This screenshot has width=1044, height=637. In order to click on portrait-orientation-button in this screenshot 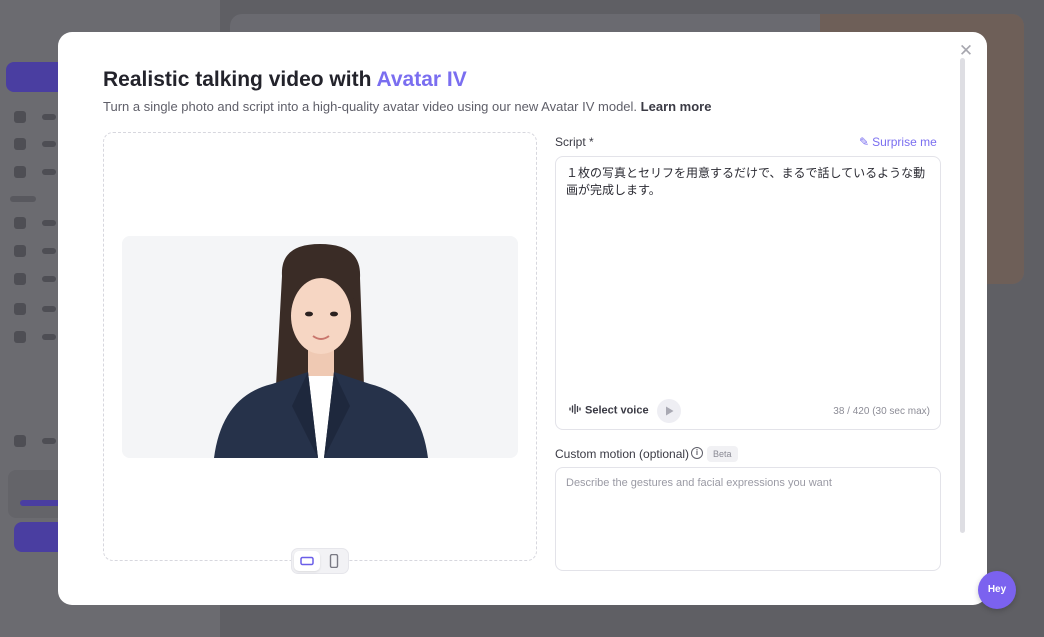, I will do `click(334, 561)`.